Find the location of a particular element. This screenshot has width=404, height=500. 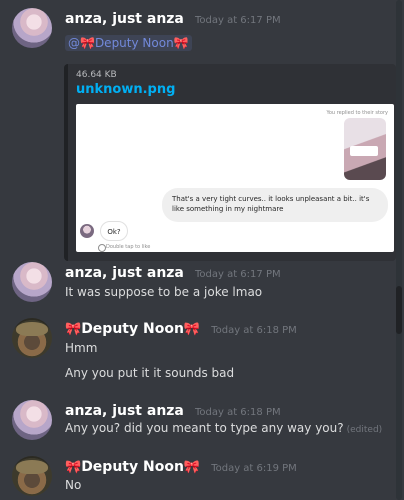

heart-icon is located at coordinates (102, 248).